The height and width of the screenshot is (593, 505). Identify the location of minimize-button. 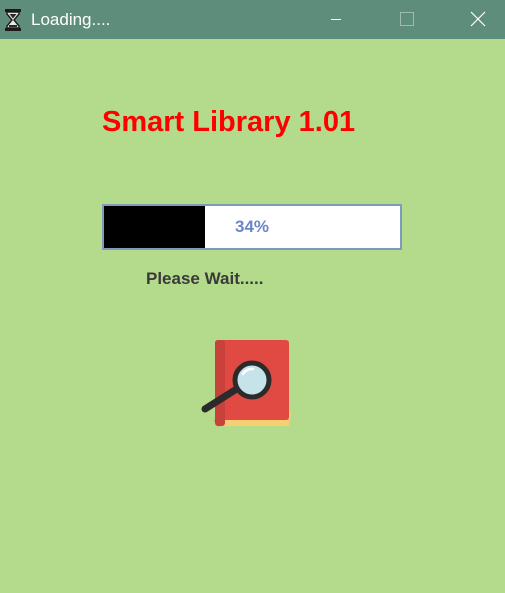
(336, 19).